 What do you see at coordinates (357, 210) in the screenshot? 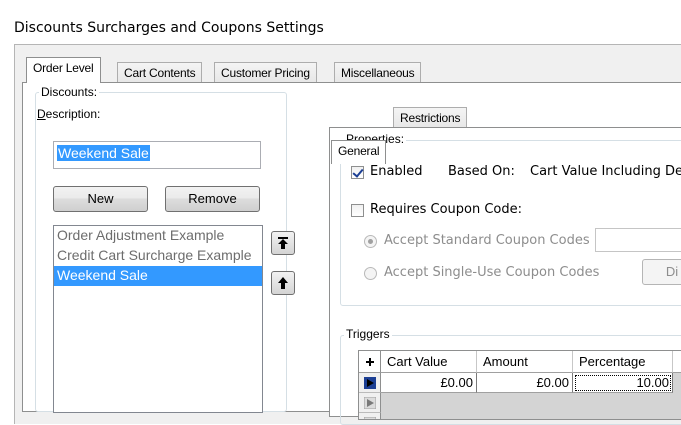
I see `requires-coupon-checkbox` at bounding box center [357, 210].